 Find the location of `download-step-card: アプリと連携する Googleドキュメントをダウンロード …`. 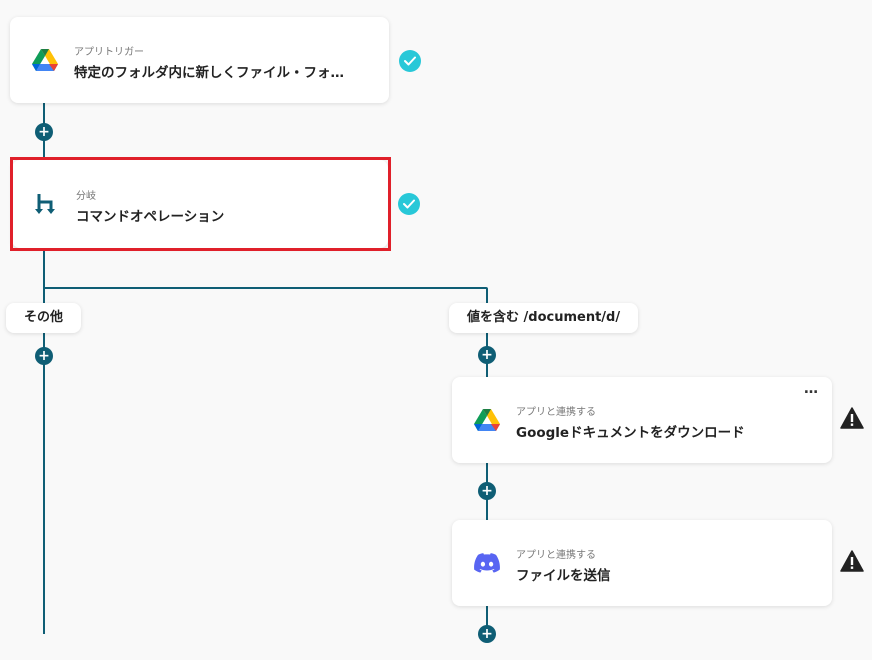

download-step-card: アプリと連携する Googleドキュメントをダウンロード … is located at coordinates (642, 420).